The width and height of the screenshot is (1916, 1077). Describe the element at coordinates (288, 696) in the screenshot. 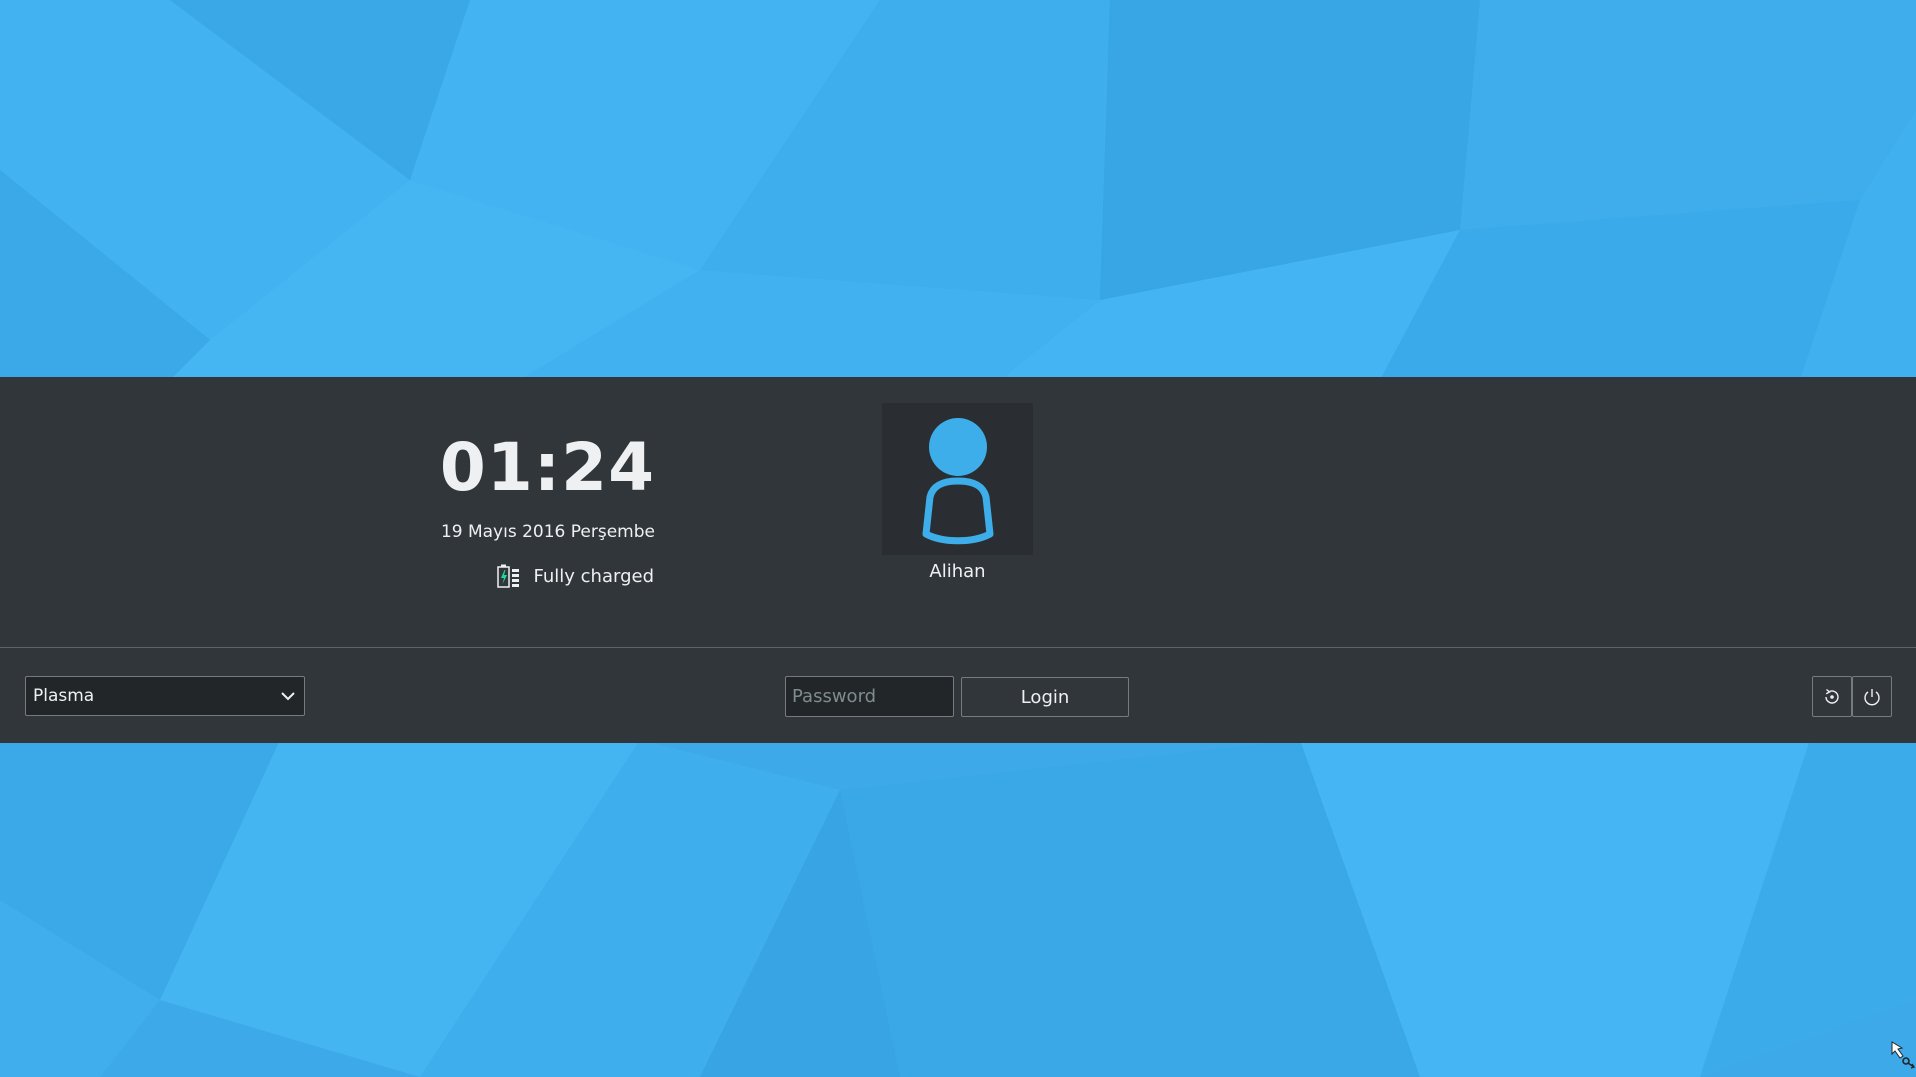

I see `chevron-down-icon` at that location.